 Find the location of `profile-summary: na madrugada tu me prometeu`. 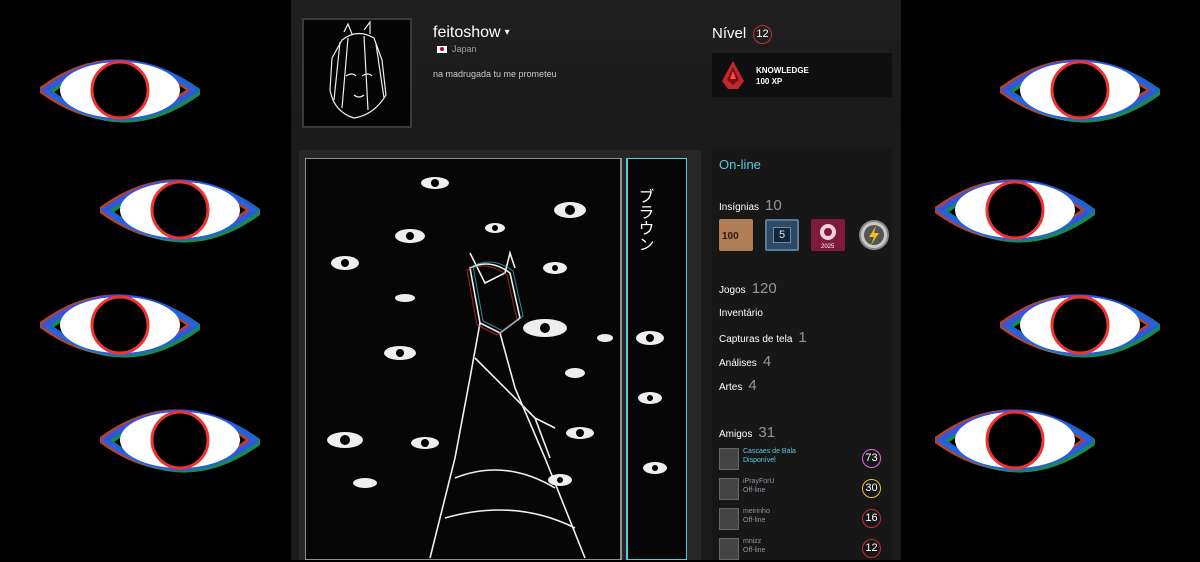

profile-summary: na madrugada tu me prometeu is located at coordinates (495, 74).